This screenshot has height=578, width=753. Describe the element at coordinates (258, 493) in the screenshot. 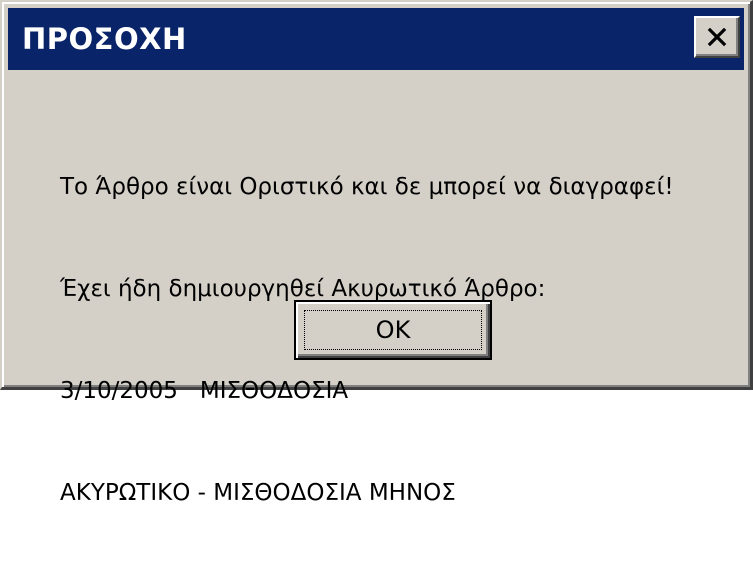

I see `message-line: ΑΚΥΡΩΤΙΚΟ - ΜΙΣΘΟΔΟΣΙΑ ΜΗΝΟΣ` at that location.